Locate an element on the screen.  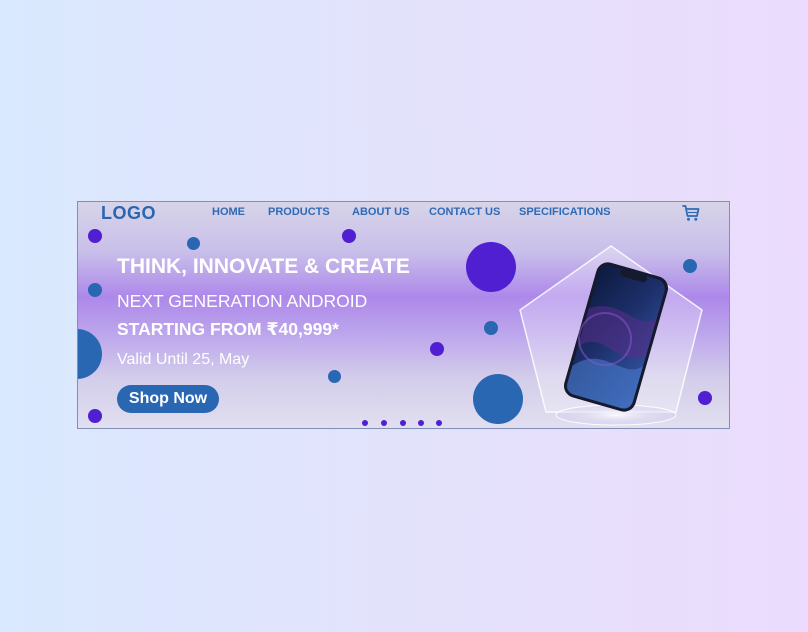
shop-now-button: Shop Now is located at coordinates (168, 399).